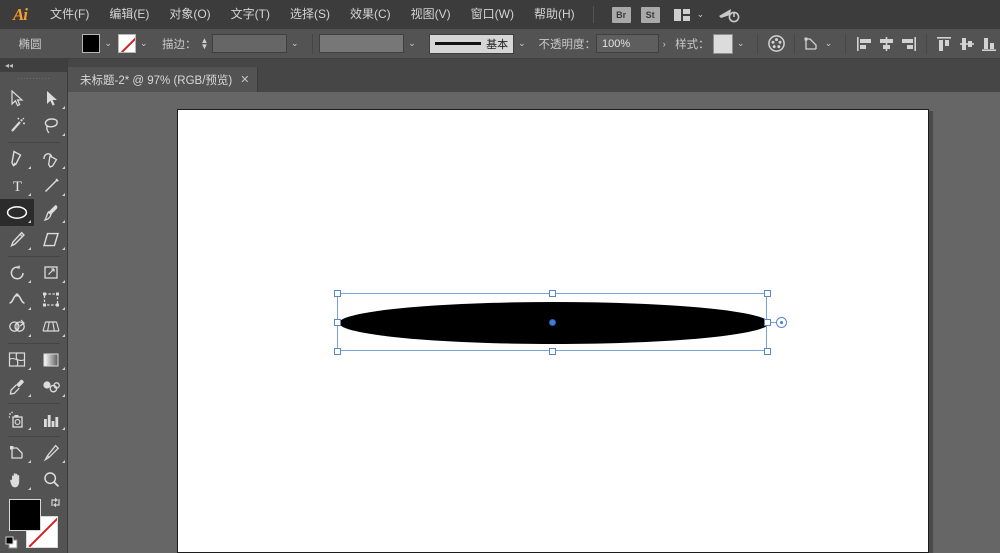 The width and height of the screenshot is (1000, 553). Describe the element at coordinates (17, 419) in the screenshot. I see `tool-symbol-sprayer` at that location.